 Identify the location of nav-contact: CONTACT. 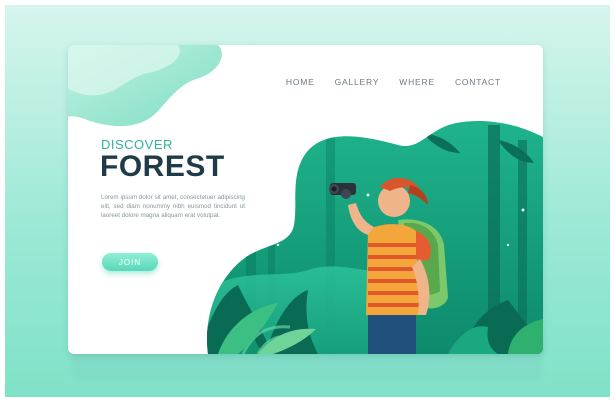
(478, 82).